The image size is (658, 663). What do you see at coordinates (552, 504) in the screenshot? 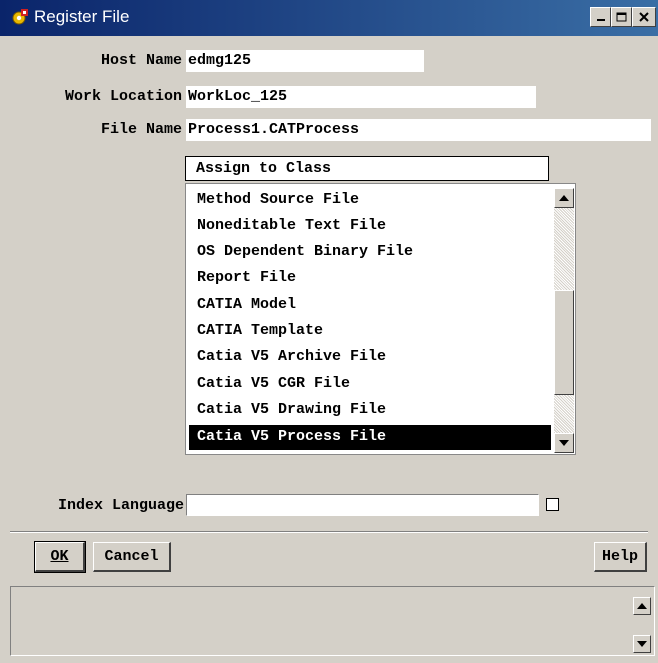
I see `index-language-checkbox` at bounding box center [552, 504].